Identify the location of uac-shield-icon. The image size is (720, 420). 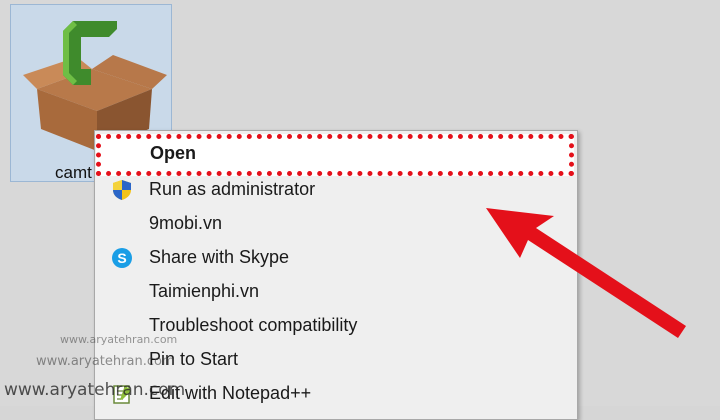
(122, 190).